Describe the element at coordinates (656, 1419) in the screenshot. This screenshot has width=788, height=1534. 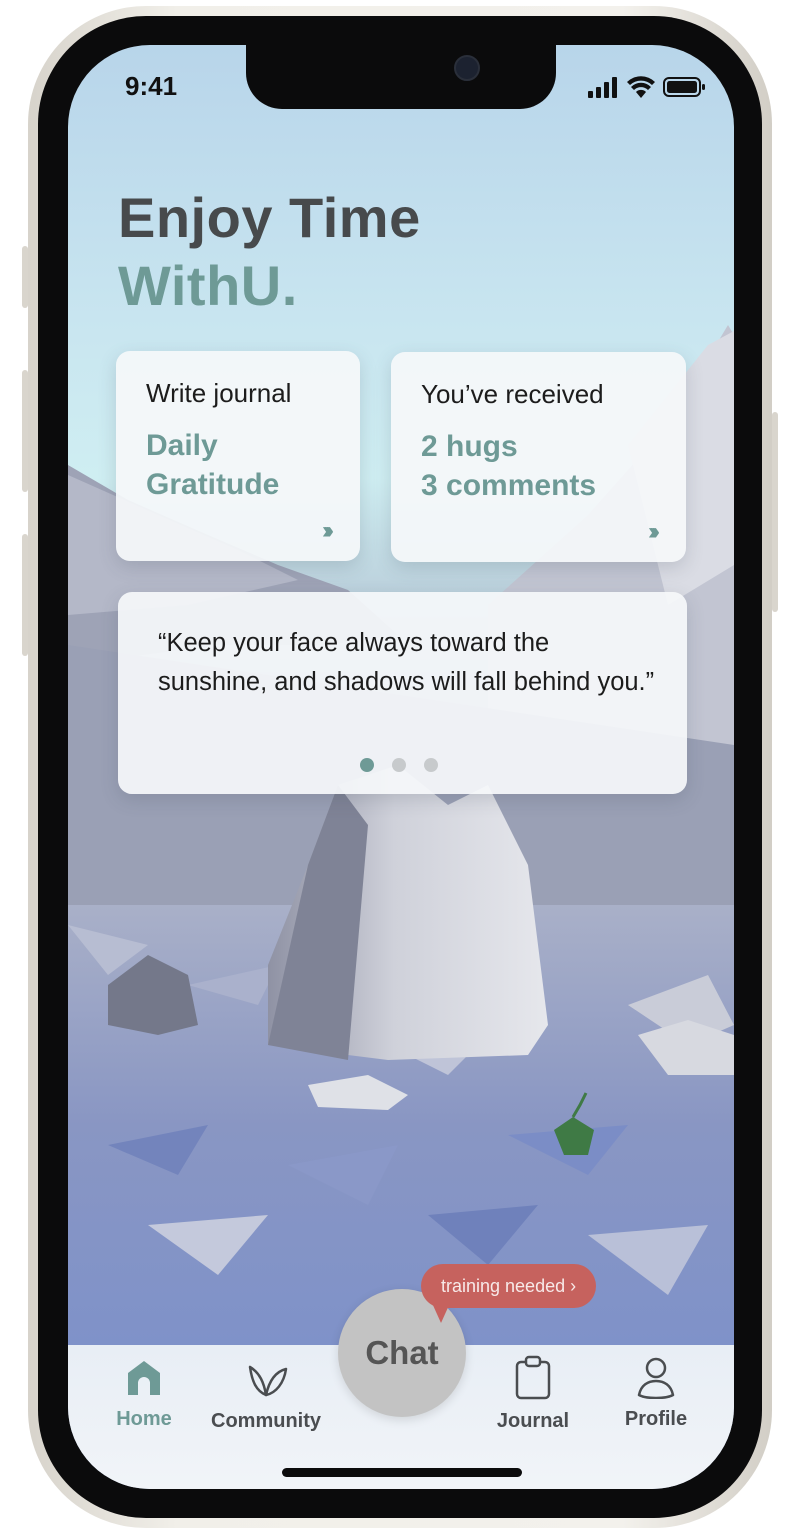
I see `tab-profile-label: Profile` at that location.